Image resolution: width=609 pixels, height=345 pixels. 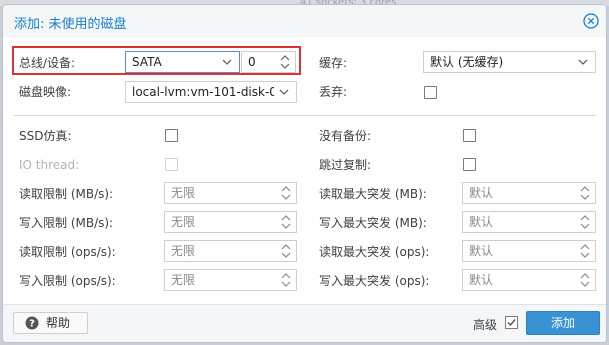 What do you see at coordinates (182, 62) in the screenshot?
I see `bus-select: SATA` at bounding box center [182, 62].